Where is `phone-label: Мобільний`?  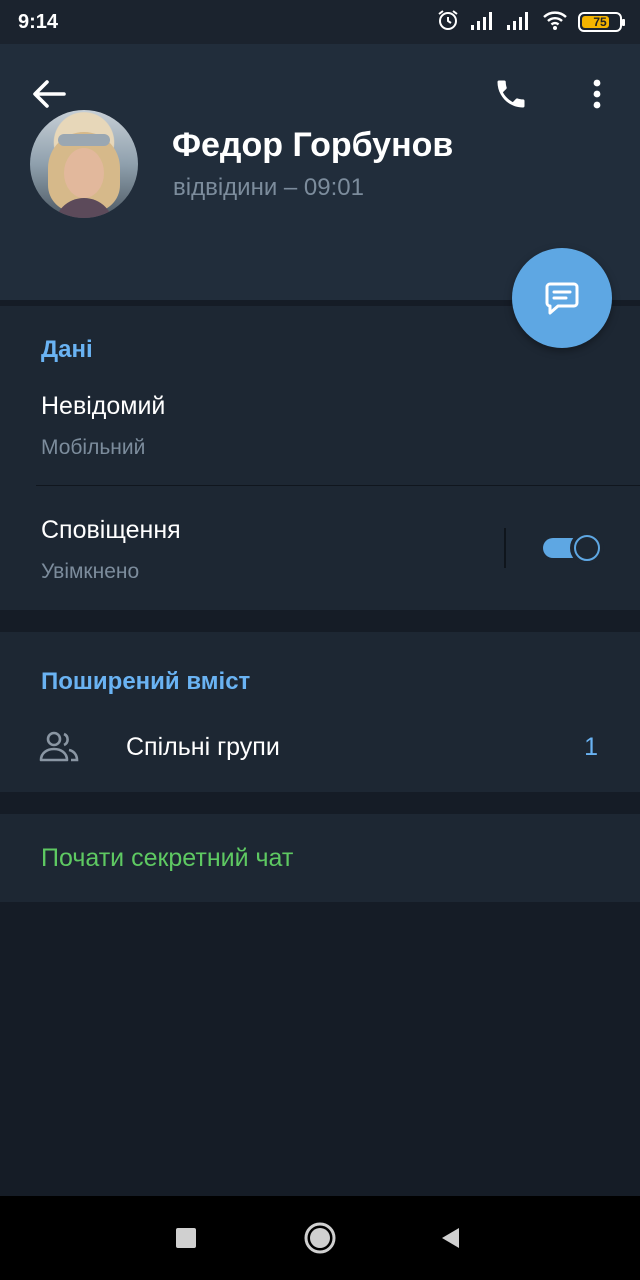 phone-label: Мобільний is located at coordinates (93, 447).